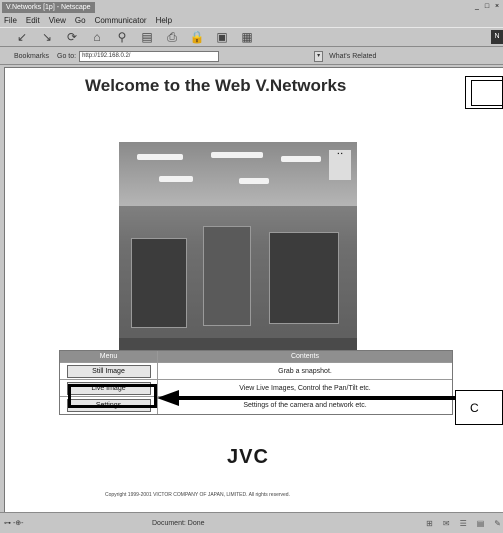  Describe the element at coordinates (112, 396) in the screenshot. I see `settings-highlight-box` at that location.